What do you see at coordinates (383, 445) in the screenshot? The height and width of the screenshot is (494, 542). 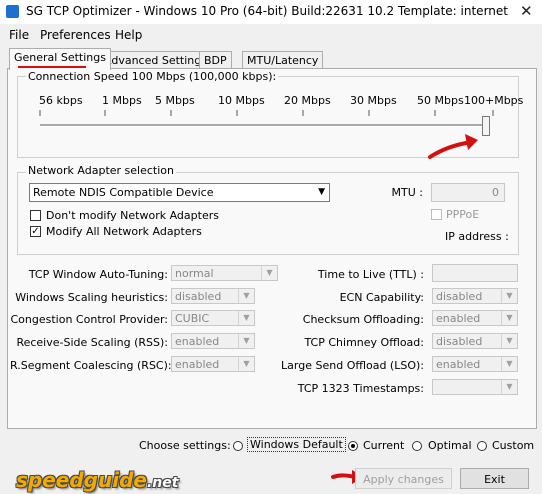 I see `radio-current-label: Current` at bounding box center [383, 445].